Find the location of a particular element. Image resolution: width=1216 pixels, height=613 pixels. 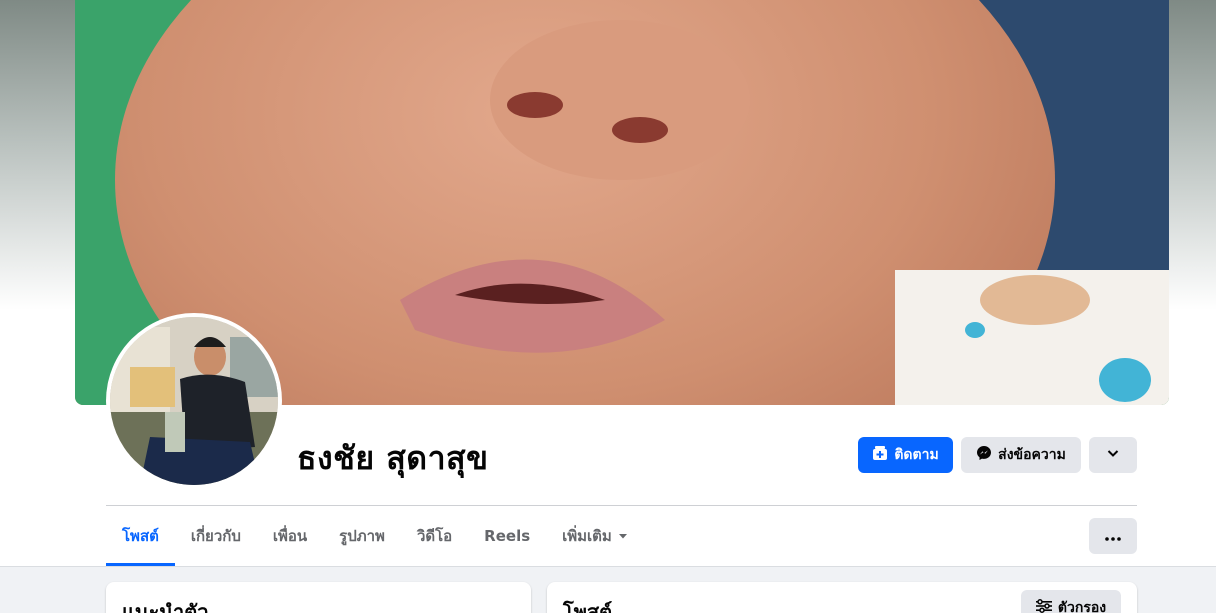

tab-about: เกี่ยวกับ is located at coordinates (216, 536).